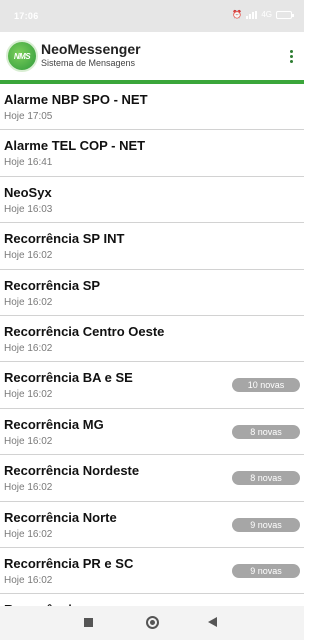  I want to click on recents-square-icon, so click(88, 622).